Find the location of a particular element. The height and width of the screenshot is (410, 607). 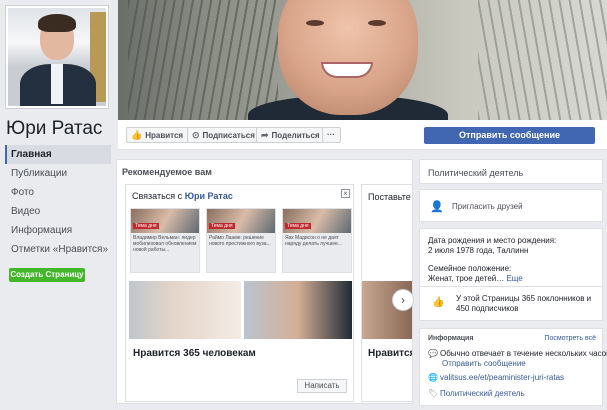

profile-picture is located at coordinates (57, 57).